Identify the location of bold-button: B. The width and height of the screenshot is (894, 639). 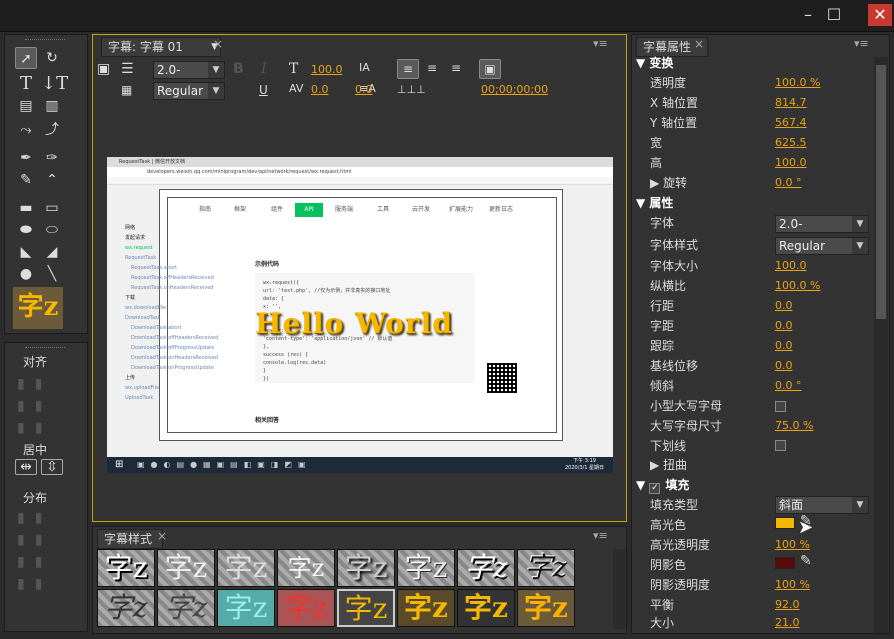
(238, 69).